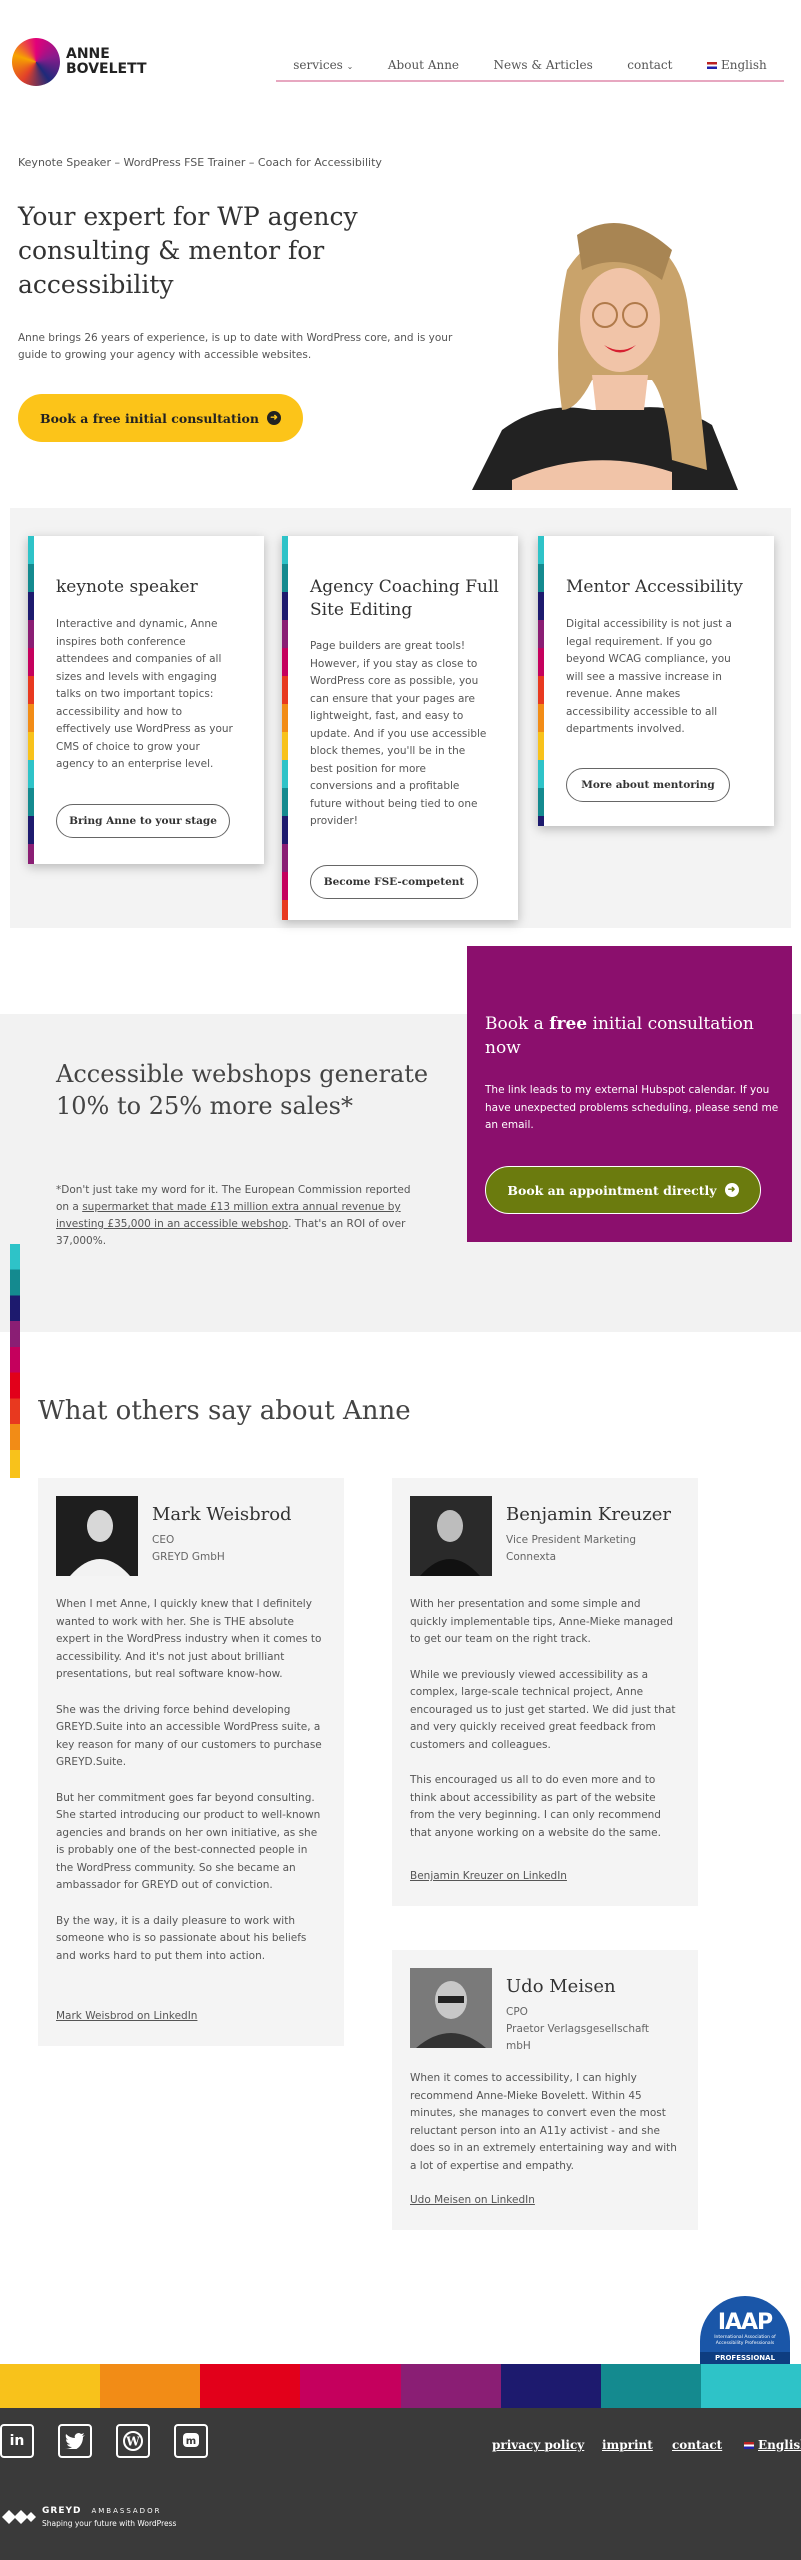 The image size is (801, 2560). I want to click on twitter-icon, so click(75, 2441).